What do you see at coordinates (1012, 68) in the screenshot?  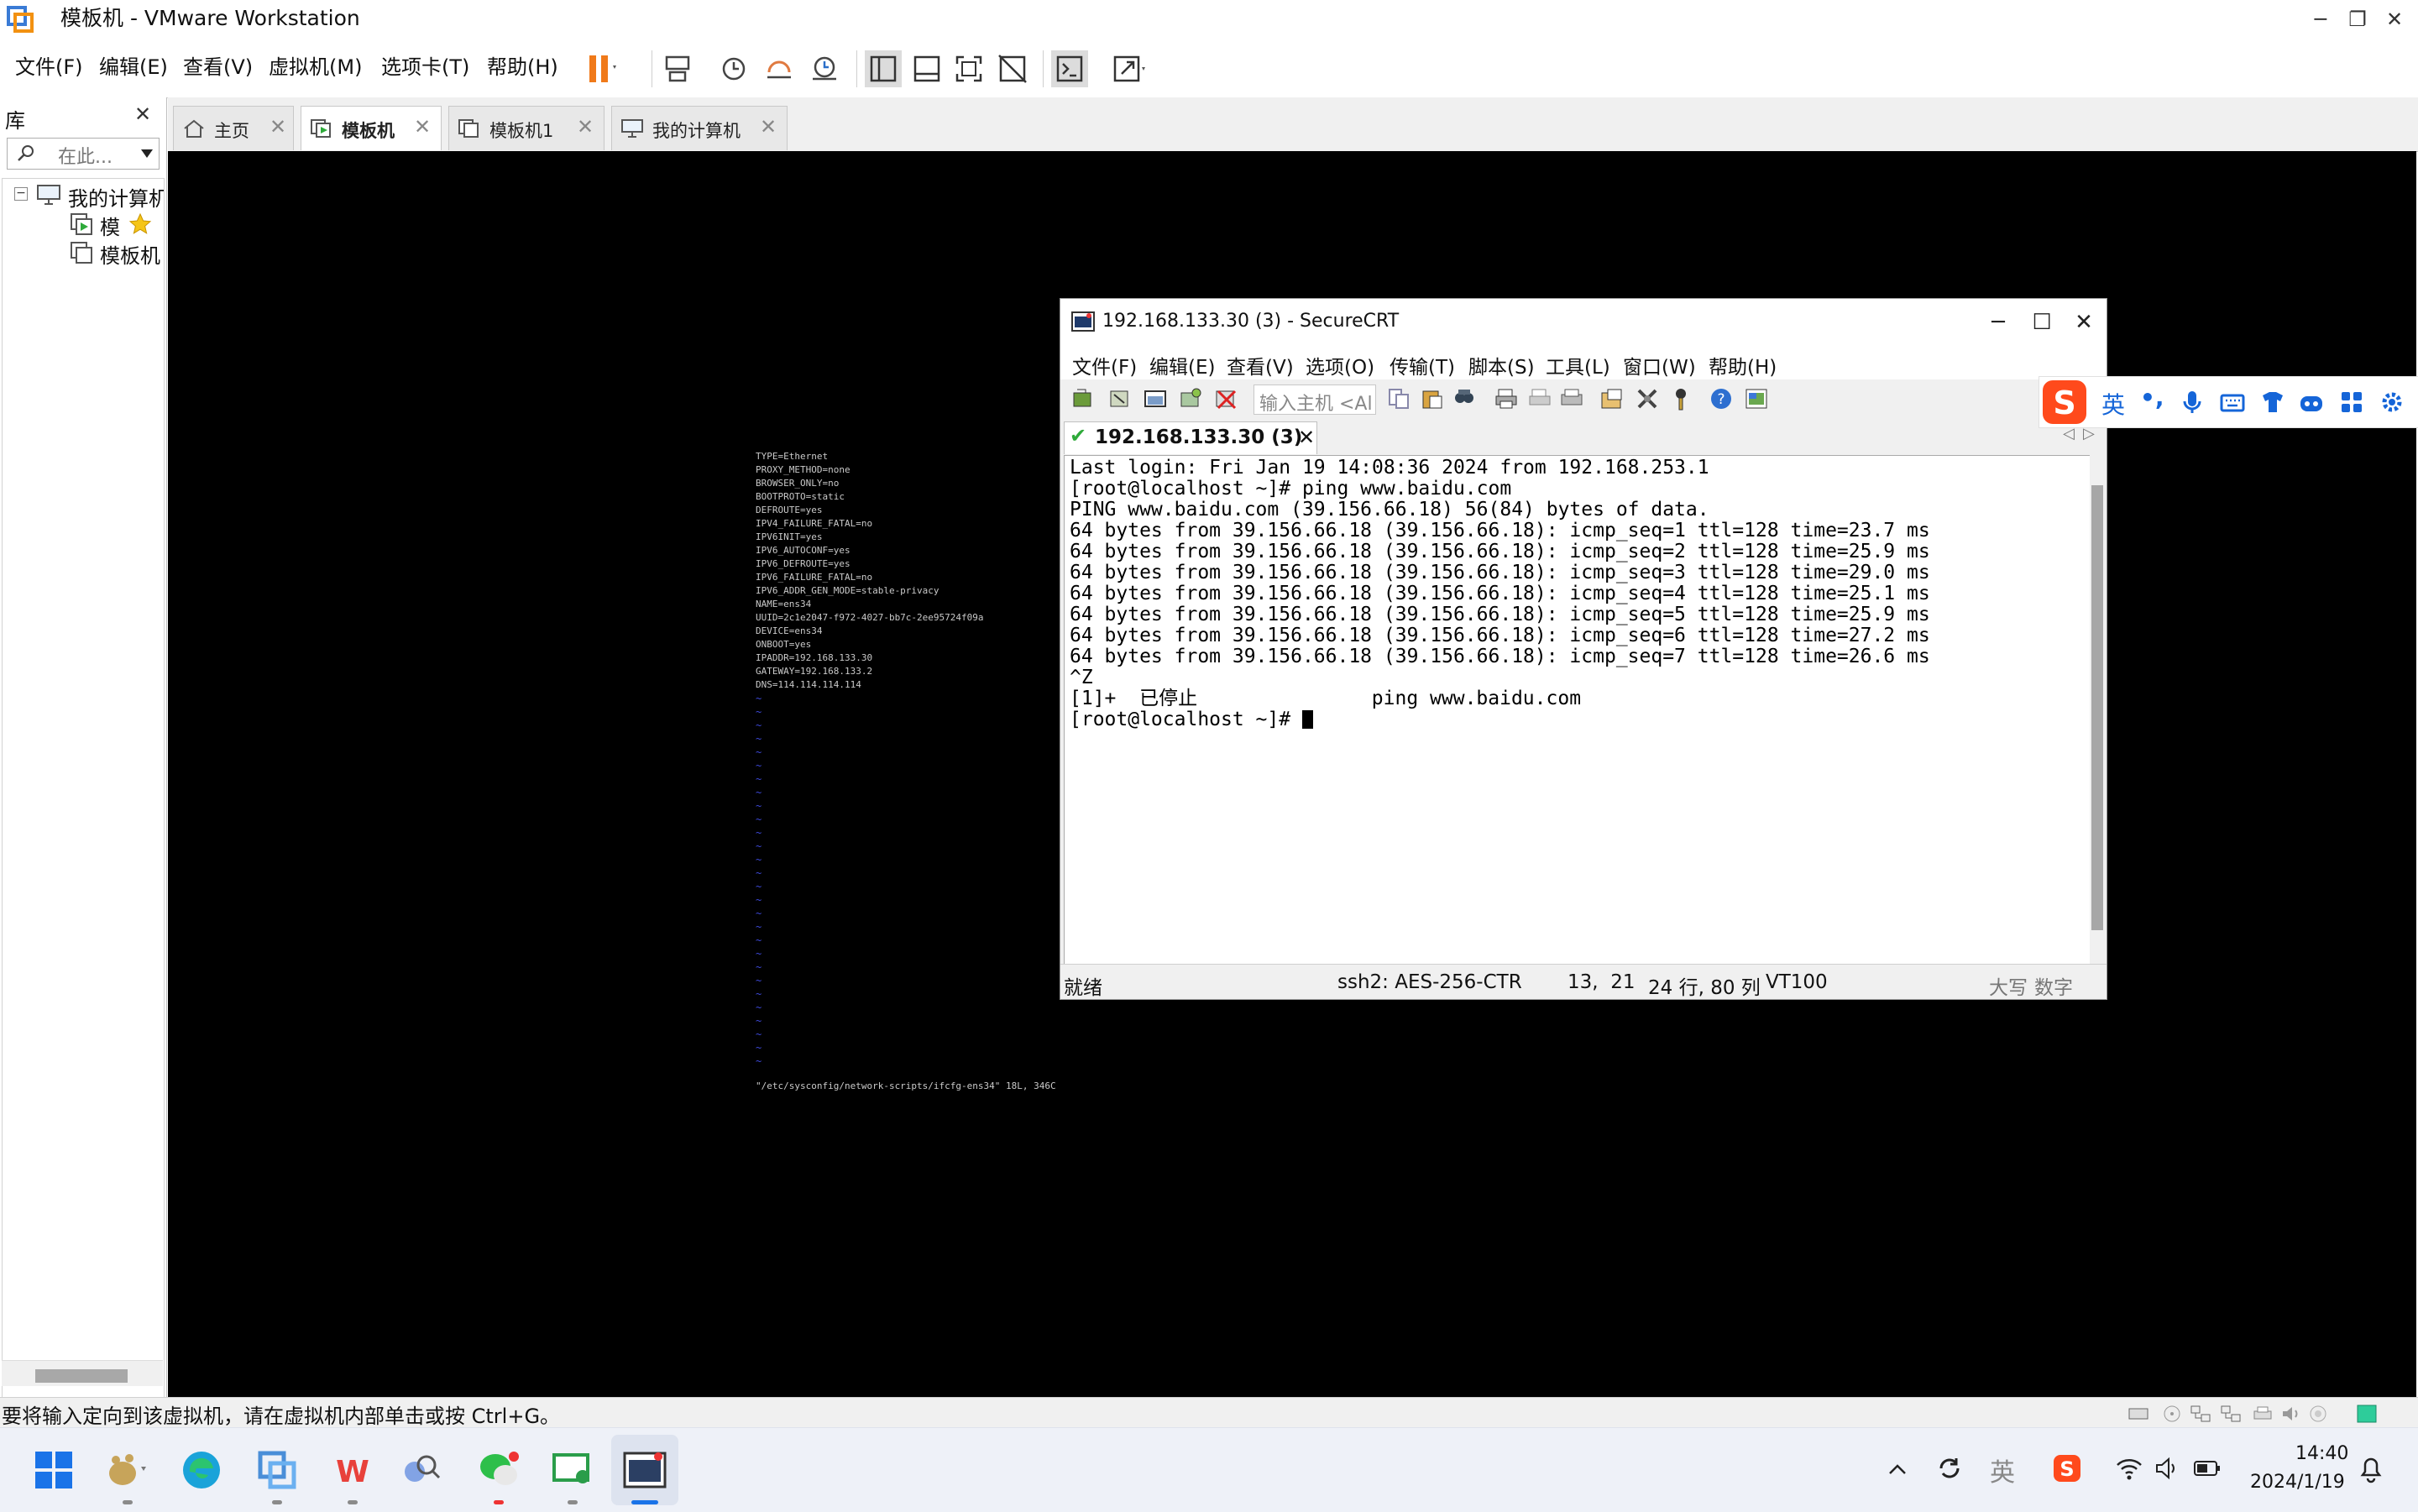 I see `unity-mode-icon` at bounding box center [1012, 68].